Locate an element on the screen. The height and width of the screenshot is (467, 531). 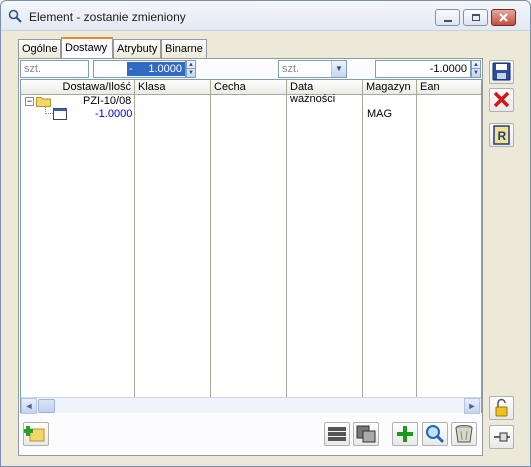
trash-can-icon is located at coordinates (464, 434).